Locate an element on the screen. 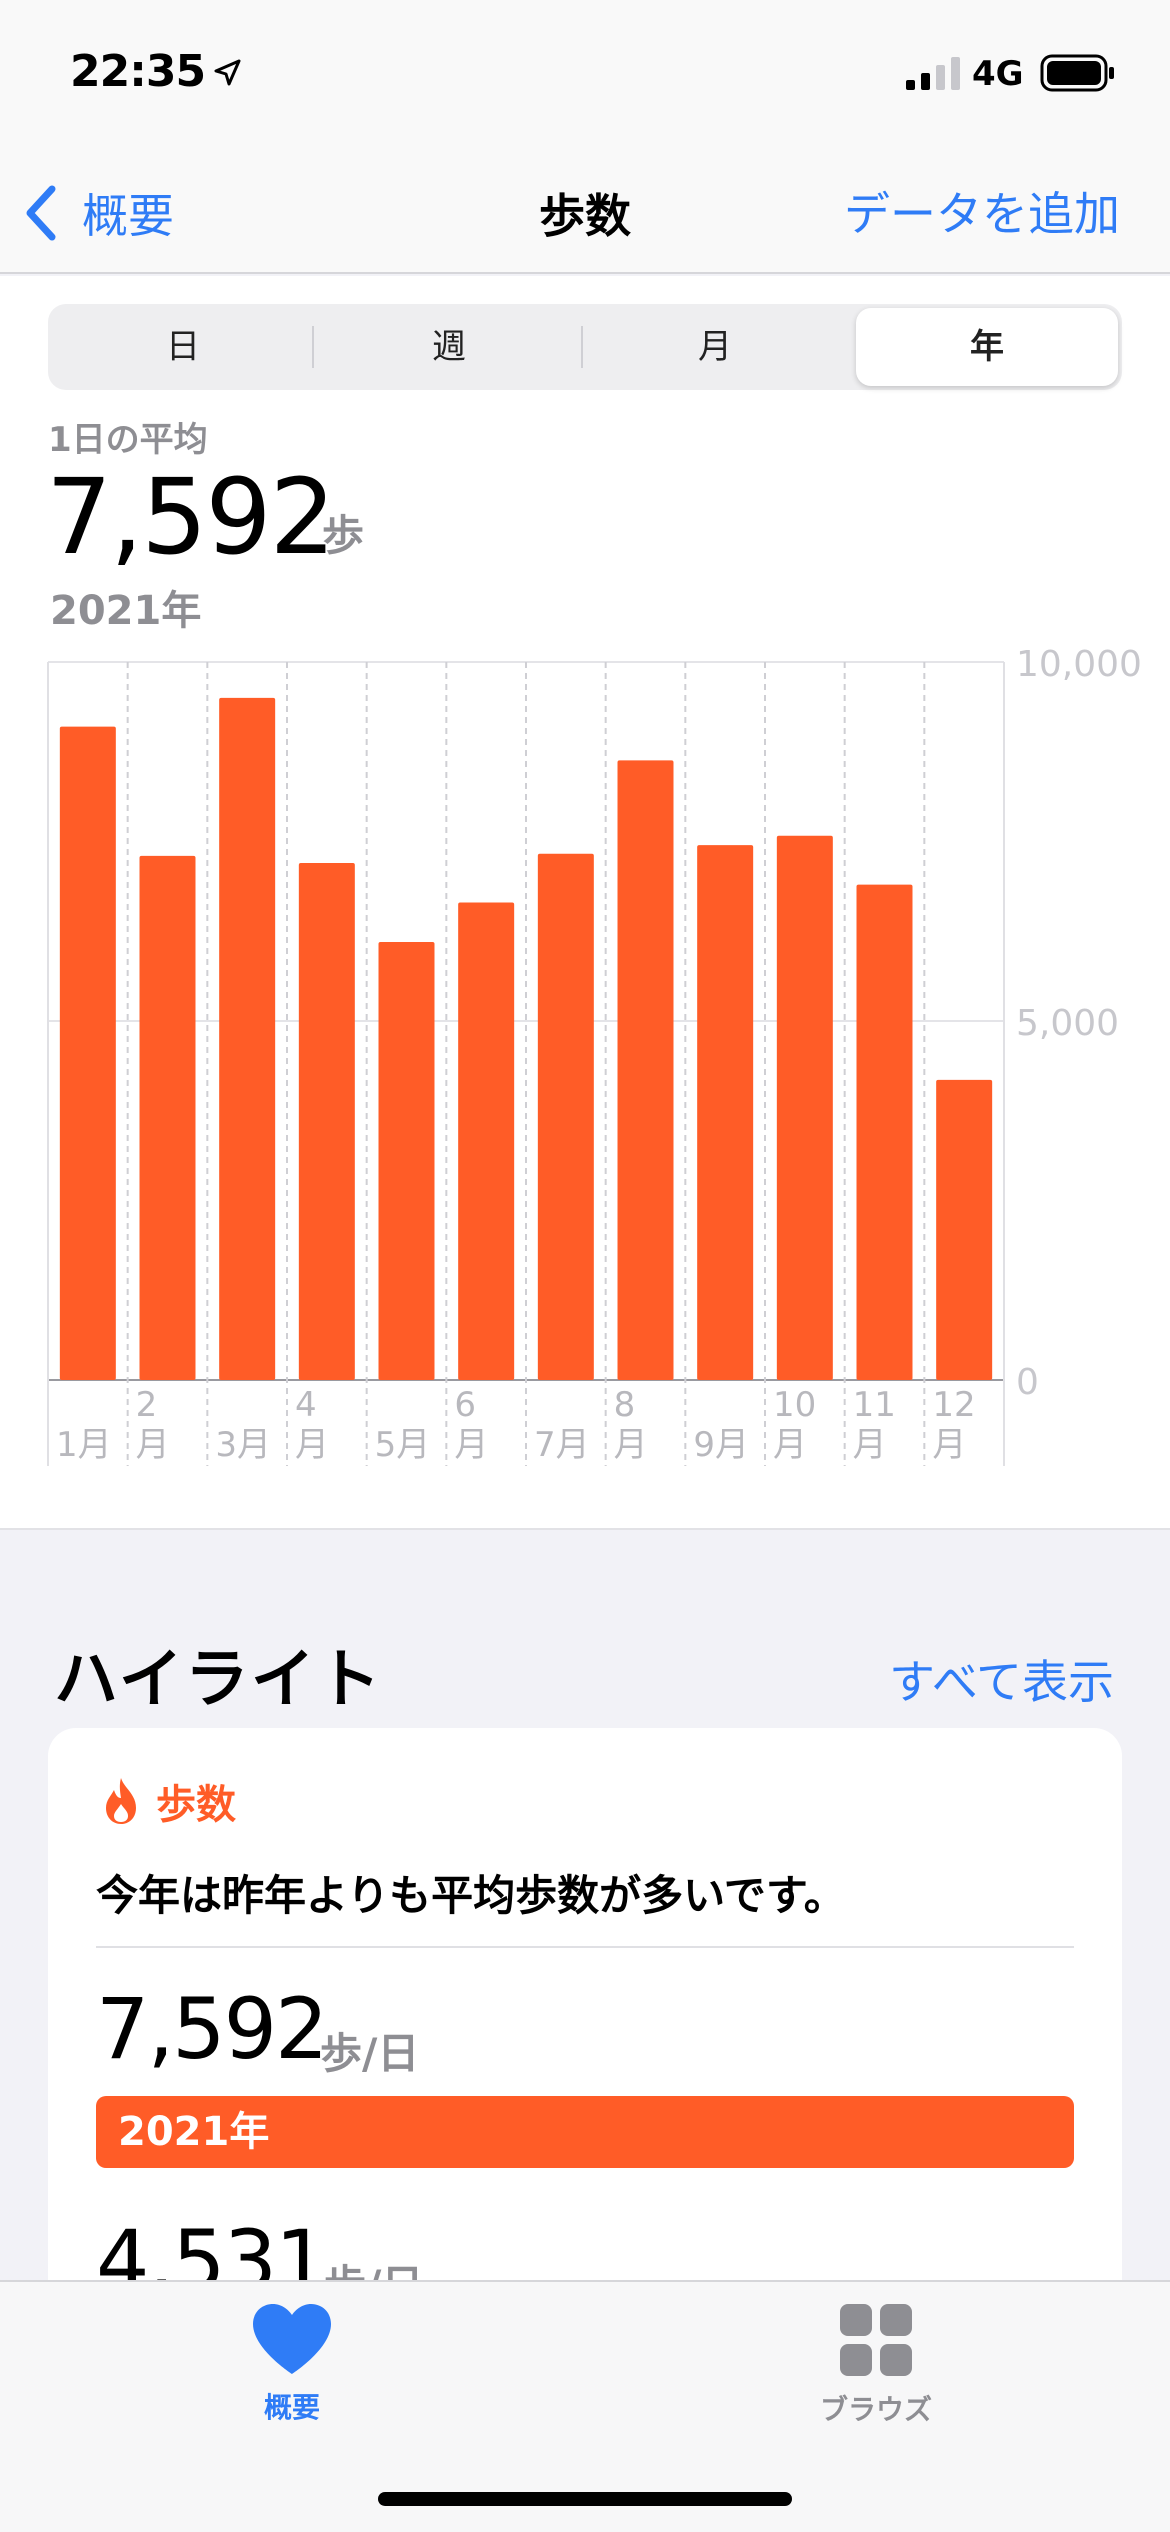  location-arrow-icon is located at coordinates (227, 72).